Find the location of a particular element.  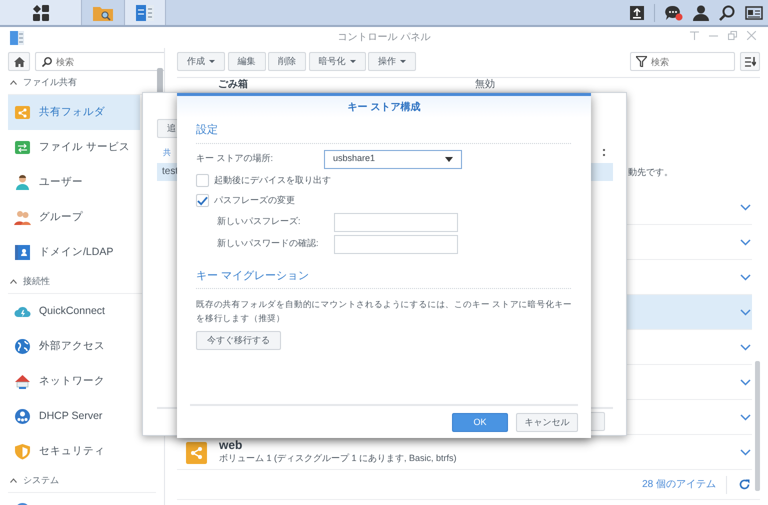

sidebar-item: ユーザー is located at coordinates (74, 182).